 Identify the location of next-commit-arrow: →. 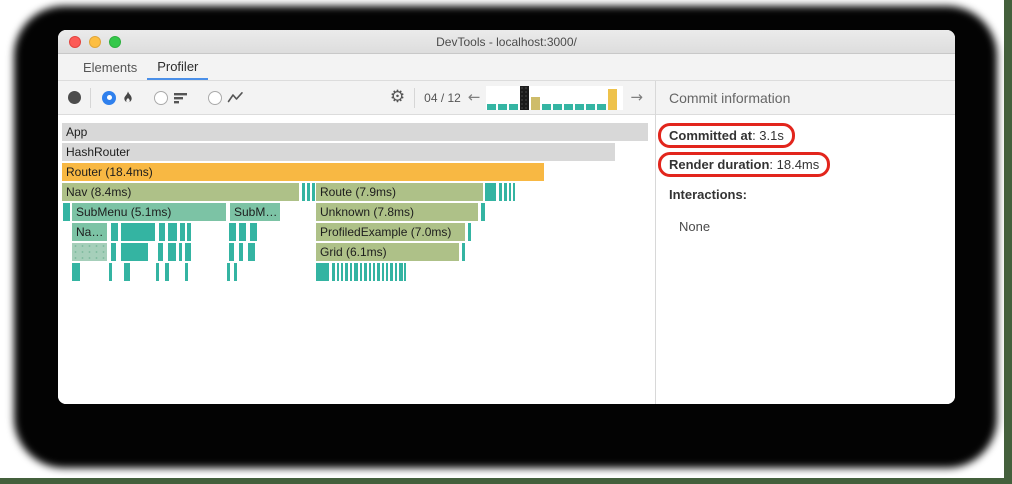
(636, 97).